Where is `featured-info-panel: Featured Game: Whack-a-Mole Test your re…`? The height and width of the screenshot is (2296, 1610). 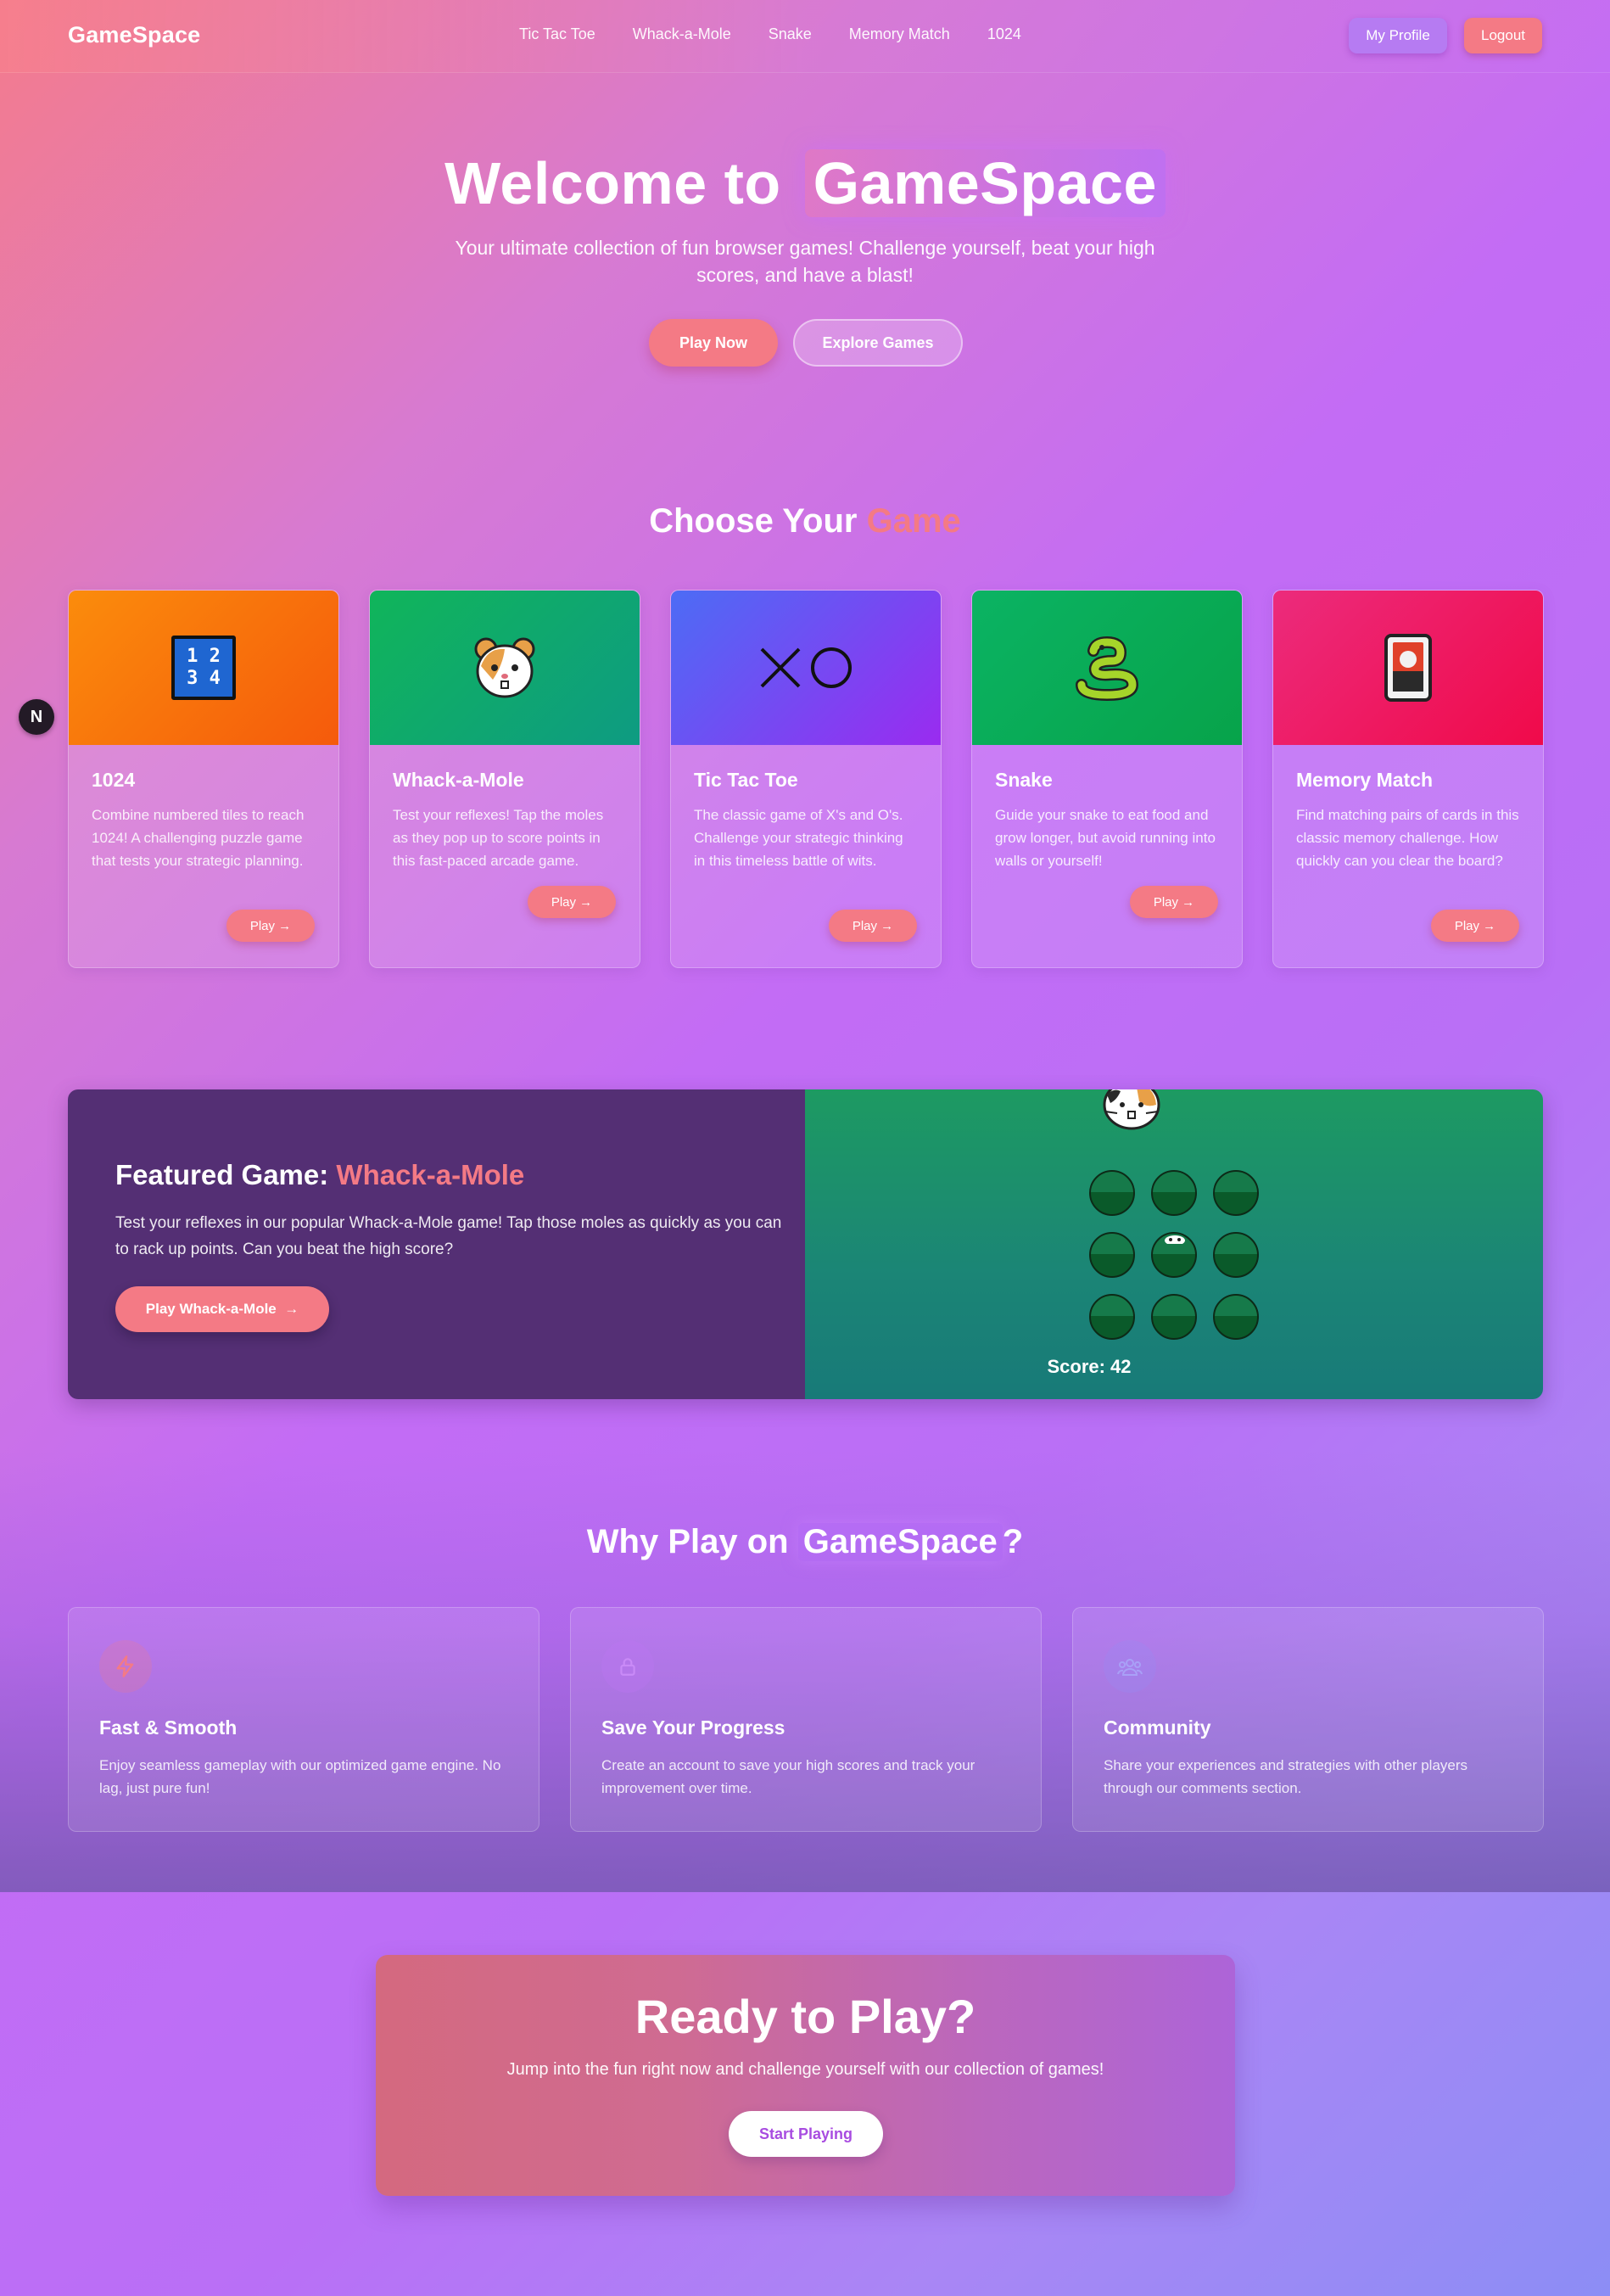 featured-info-panel: Featured Game: Whack-a-Mole Test your re… is located at coordinates (436, 1244).